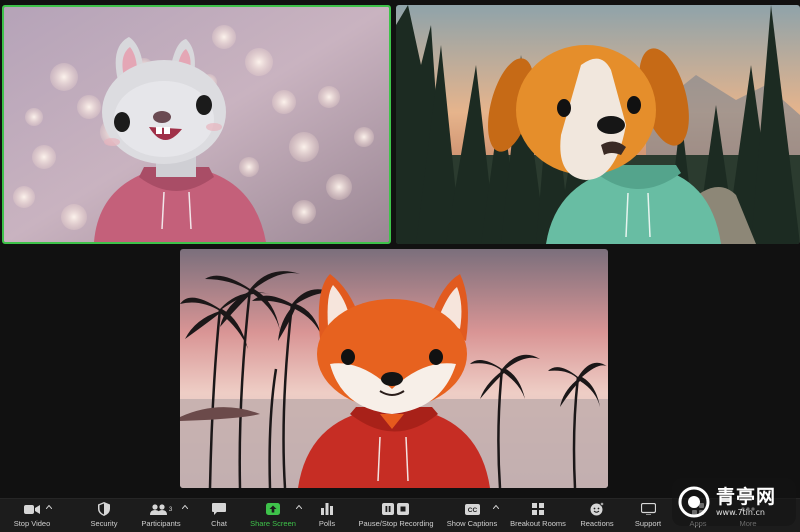 The width and height of the screenshot is (800, 532). I want to click on watermark-logo-icon, so click(694, 502).